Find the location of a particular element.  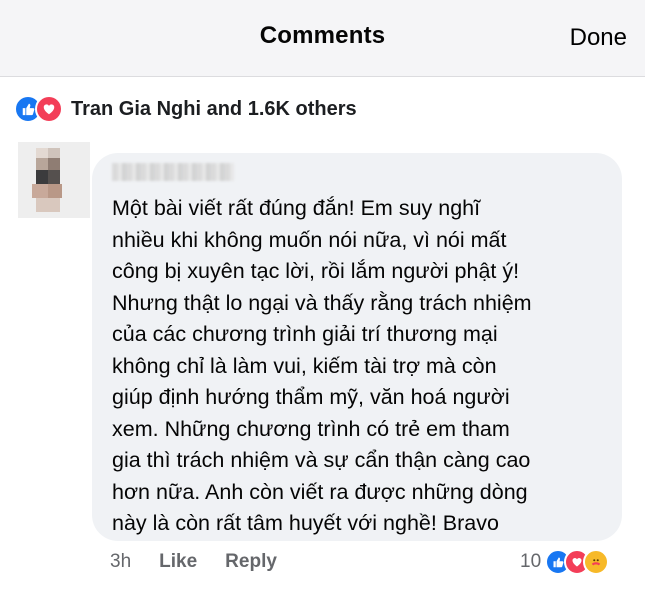

avatar is located at coordinates (54, 180).